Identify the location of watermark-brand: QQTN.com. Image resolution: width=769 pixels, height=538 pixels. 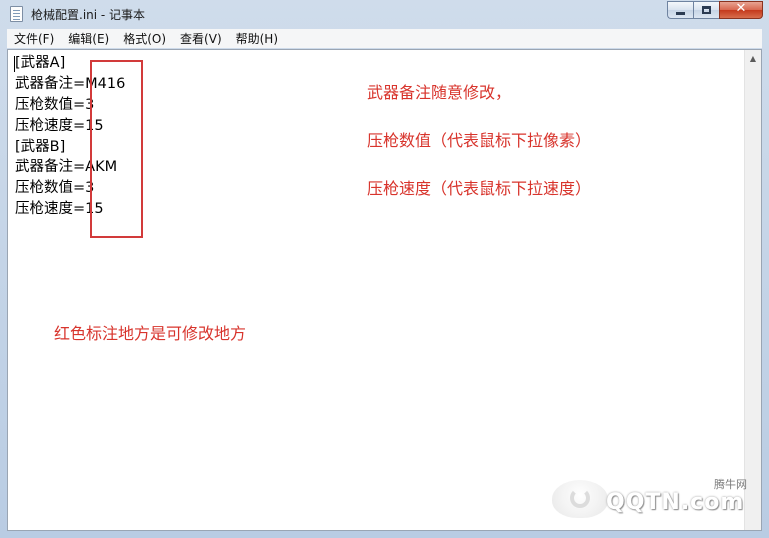
(675, 502).